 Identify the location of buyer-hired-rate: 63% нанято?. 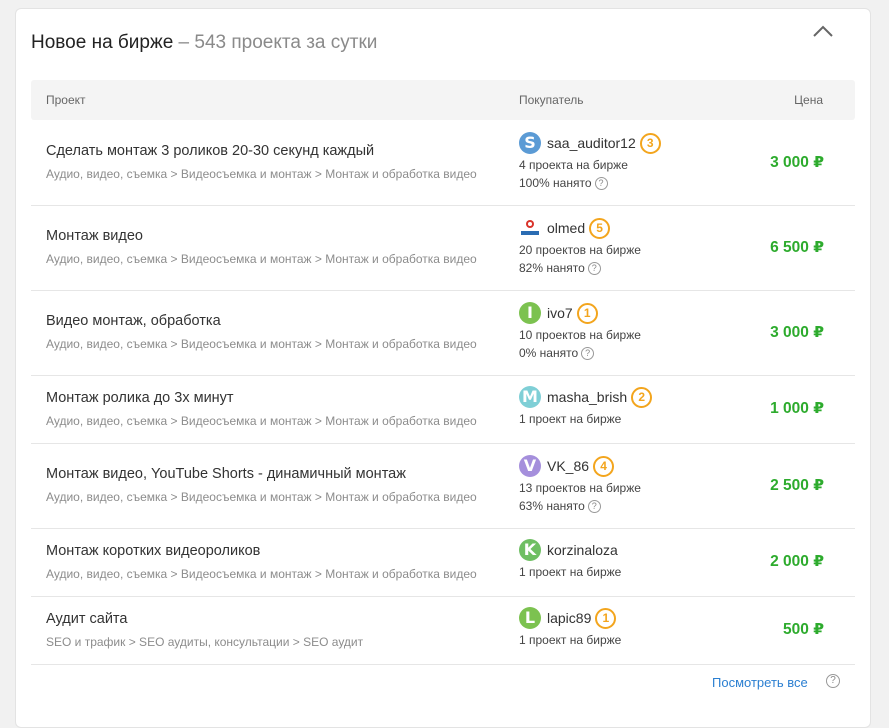
(560, 506).